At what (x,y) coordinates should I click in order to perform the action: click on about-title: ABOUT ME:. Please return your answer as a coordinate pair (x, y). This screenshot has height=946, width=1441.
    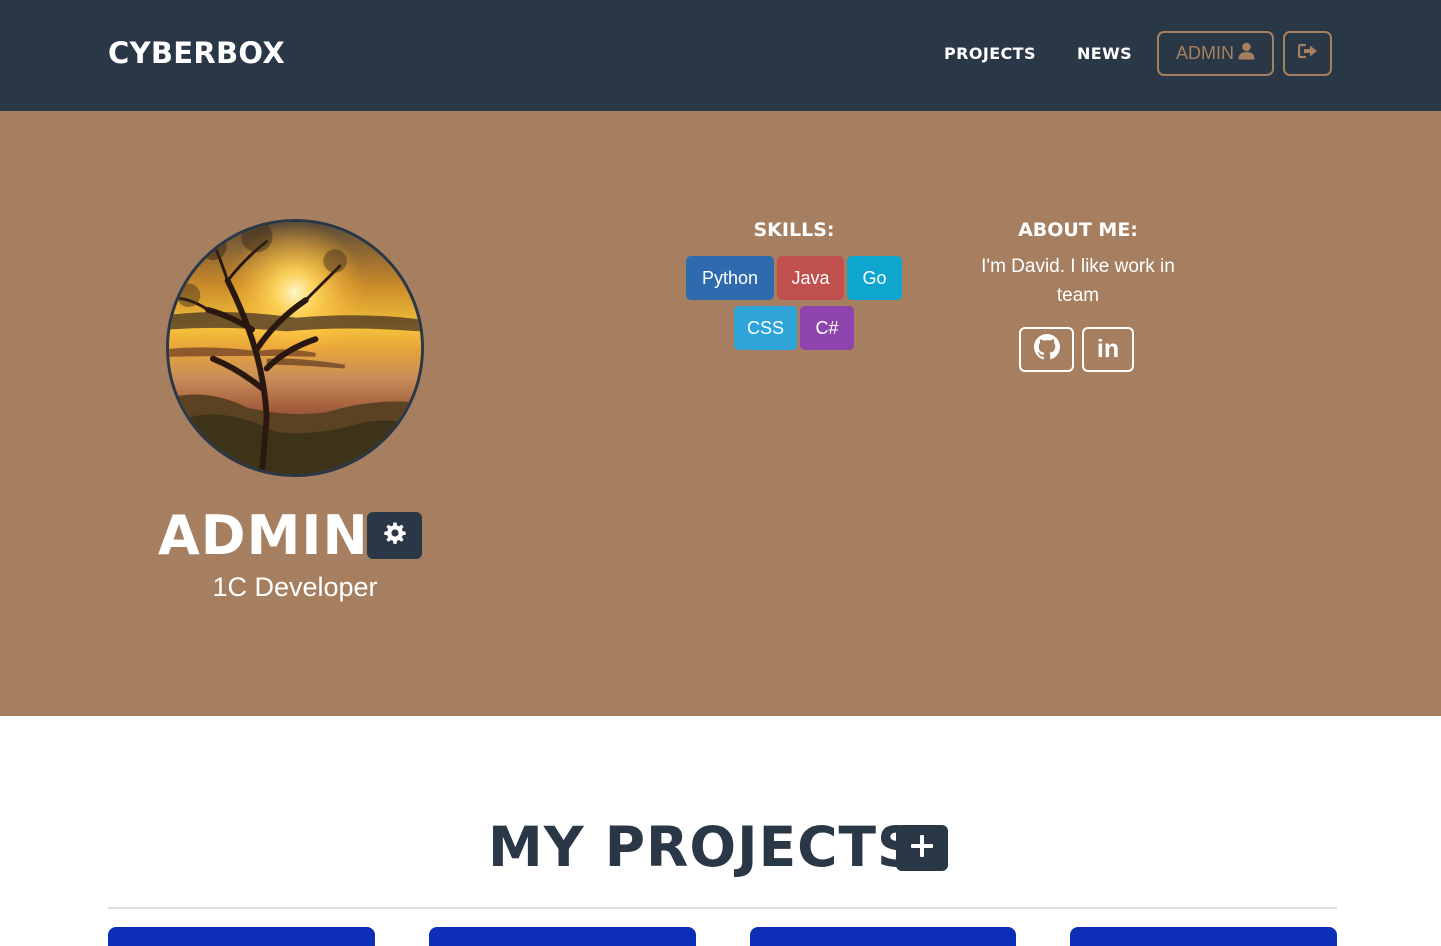
    Looking at the image, I should click on (1078, 230).